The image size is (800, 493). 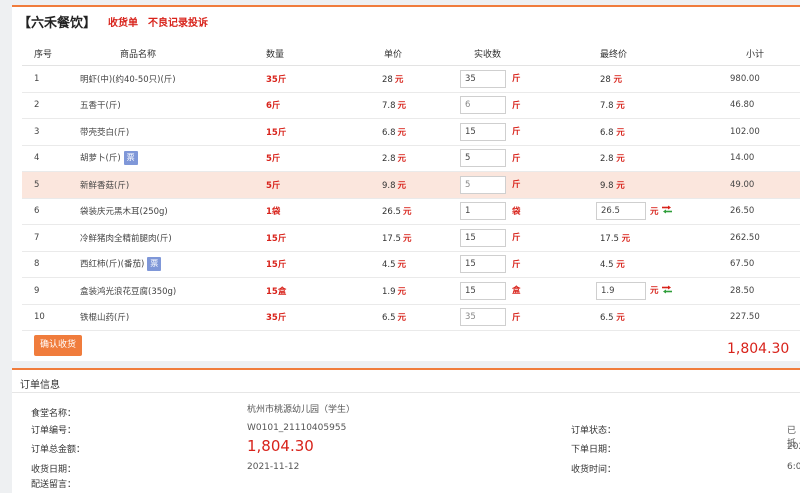 I want to click on canteen-value: 杭州市桃源幼儿园（学生）, so click(x=301, y=410).